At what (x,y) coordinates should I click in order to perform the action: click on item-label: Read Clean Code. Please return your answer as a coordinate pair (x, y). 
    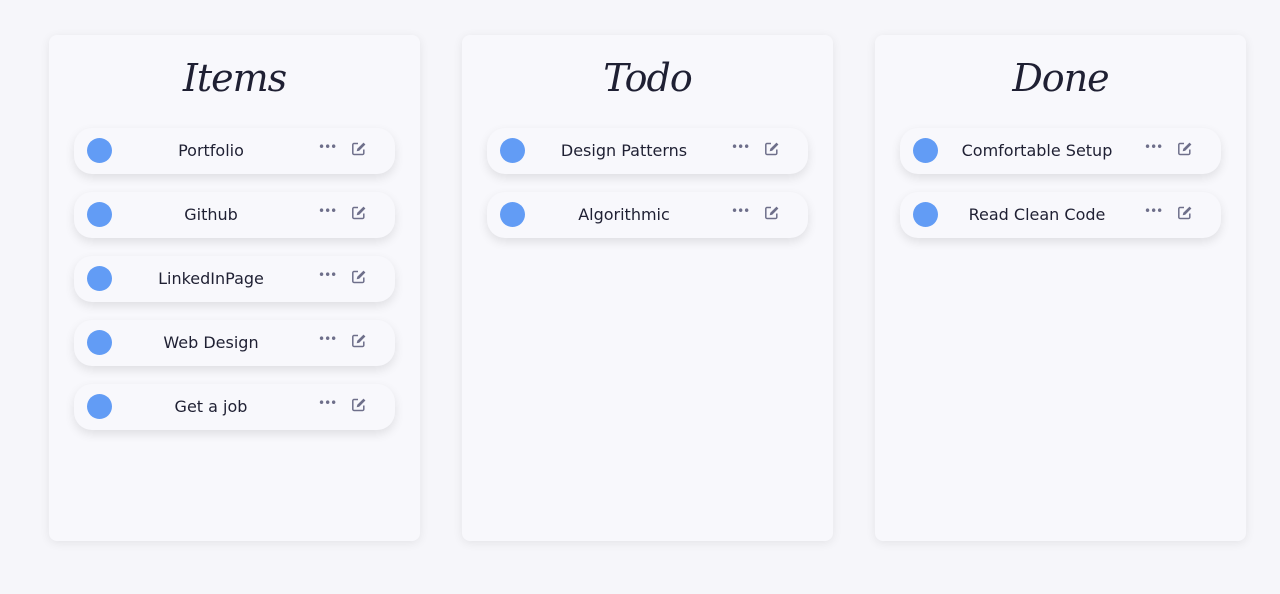
    Looking at the image, I should click on (1037, 214).